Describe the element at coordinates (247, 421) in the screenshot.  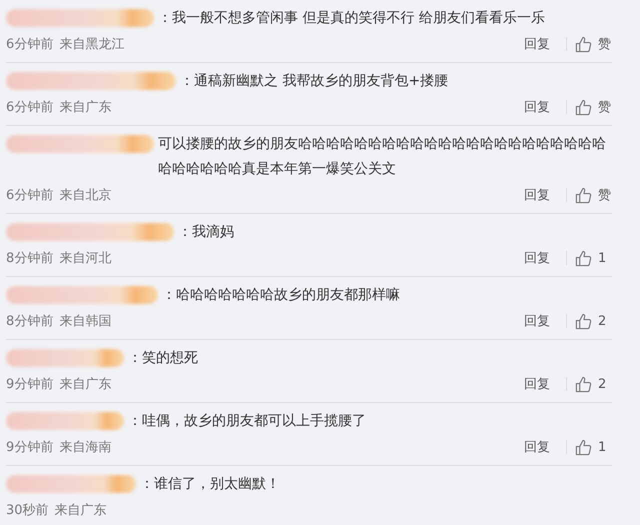
I see `comment-text: ：哇偶，故乡的朋友都可以上手揽腰了` at that location.